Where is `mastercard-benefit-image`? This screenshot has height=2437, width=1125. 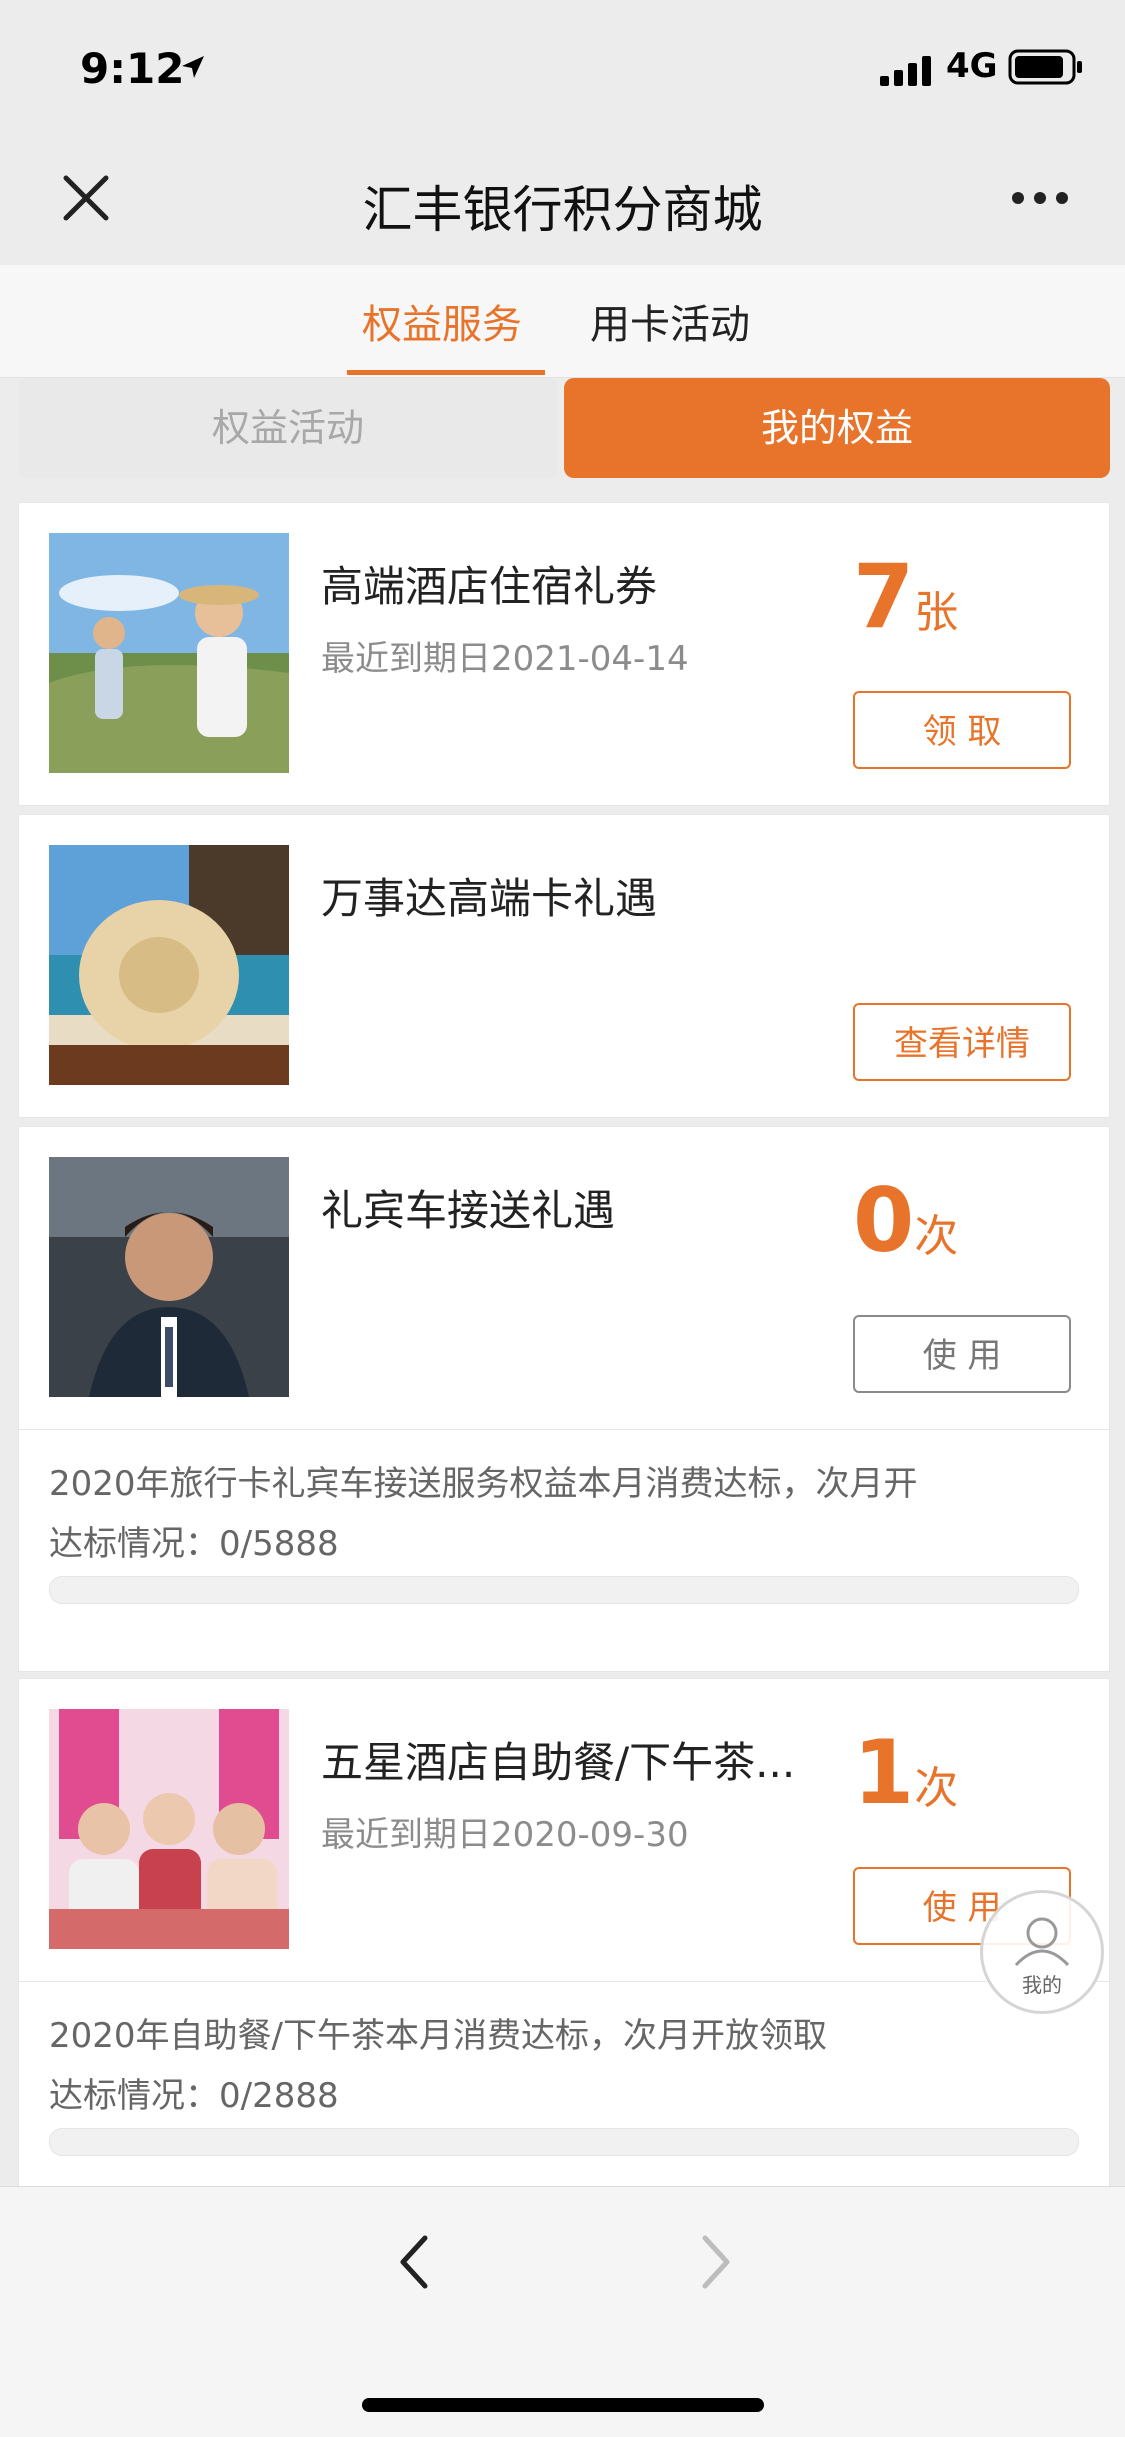 mastercard-benefit-image is located at coordinates (169, 965).